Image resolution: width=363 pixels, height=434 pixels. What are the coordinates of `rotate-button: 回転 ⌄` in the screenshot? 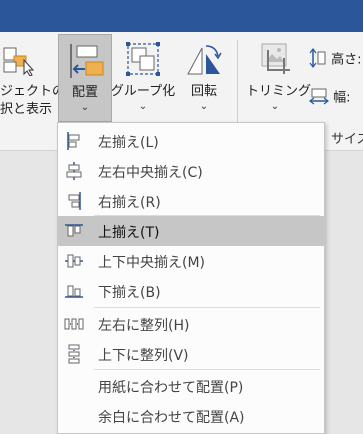 It's located at (204, 77).